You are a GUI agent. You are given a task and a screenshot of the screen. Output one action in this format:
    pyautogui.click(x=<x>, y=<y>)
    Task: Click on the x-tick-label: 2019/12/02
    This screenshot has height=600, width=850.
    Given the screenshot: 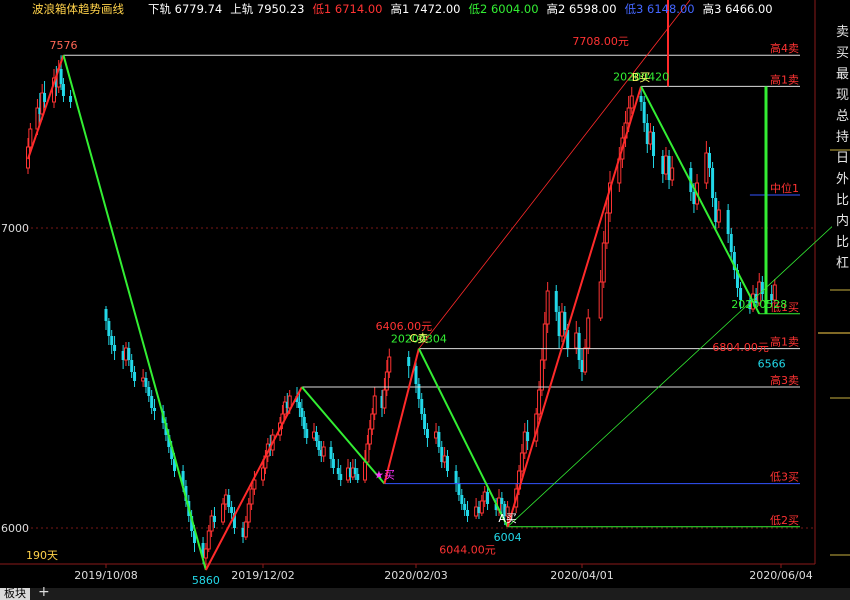 What is the action you would take?
    pyautogui.click(x=262, y=575)
    